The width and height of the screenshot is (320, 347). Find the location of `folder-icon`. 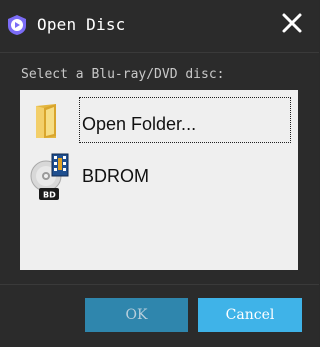

folder-icon is located at coordinates (46, 121).